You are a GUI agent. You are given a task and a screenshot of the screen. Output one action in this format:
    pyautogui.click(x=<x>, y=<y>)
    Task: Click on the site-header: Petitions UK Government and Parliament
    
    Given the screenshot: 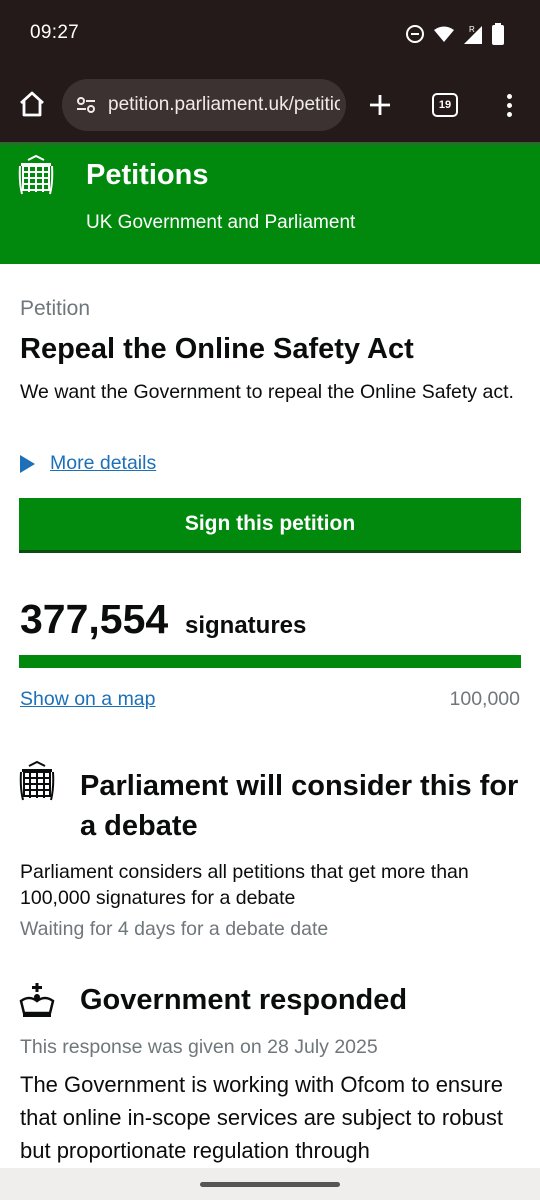 What is the action you would take?
    pyautogui.click(x=270, y=203)
    